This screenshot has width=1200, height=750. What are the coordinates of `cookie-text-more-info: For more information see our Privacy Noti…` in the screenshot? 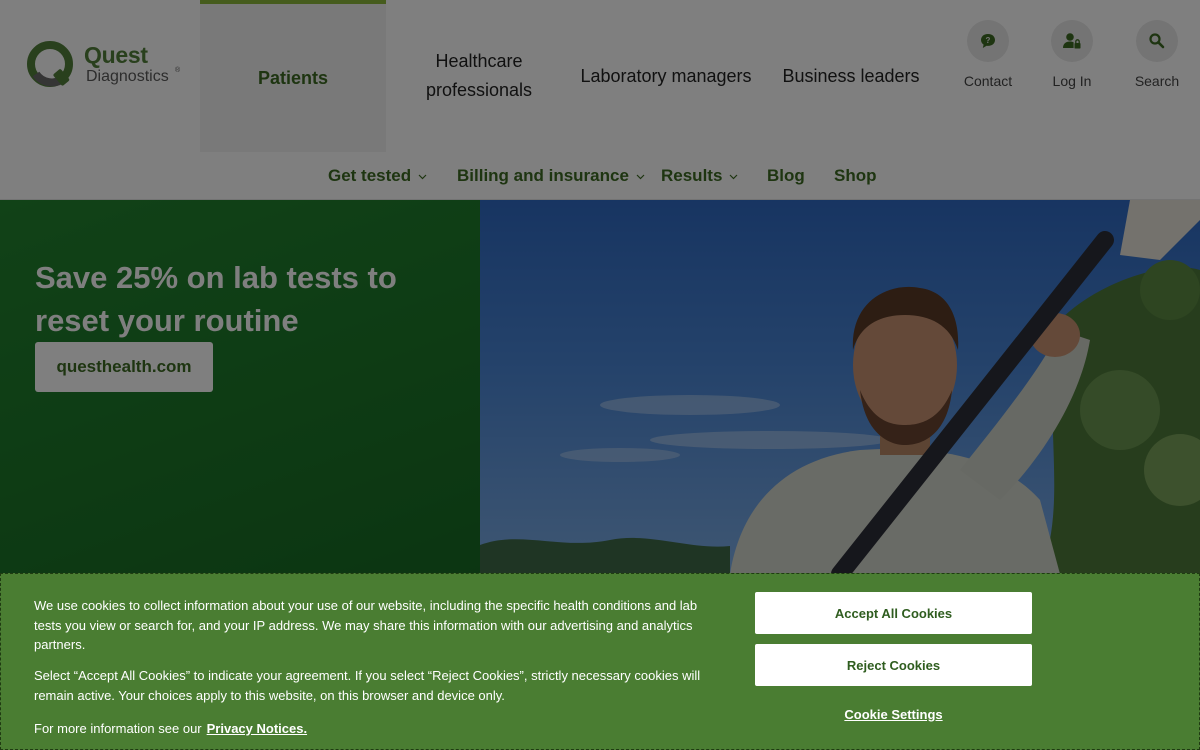 It's located at (374, 729).